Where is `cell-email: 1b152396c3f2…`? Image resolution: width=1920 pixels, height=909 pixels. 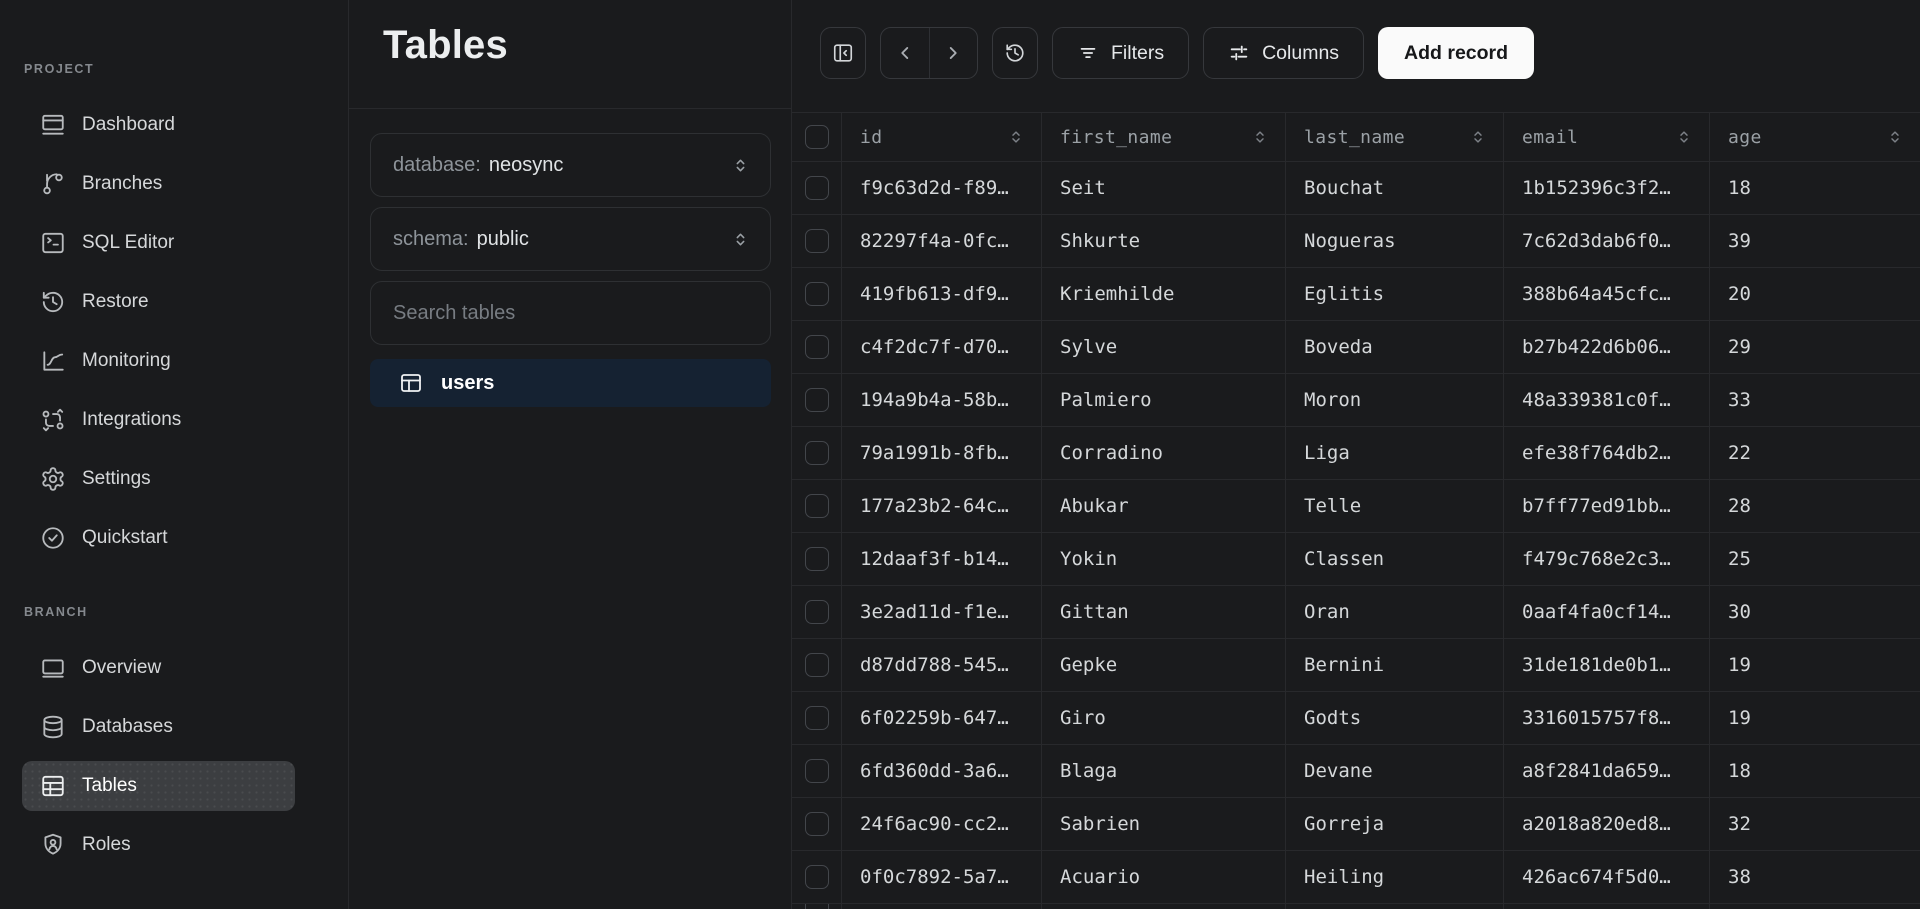 cell-email: 1b152396c3f2… is located at coordinates (1607, 188).